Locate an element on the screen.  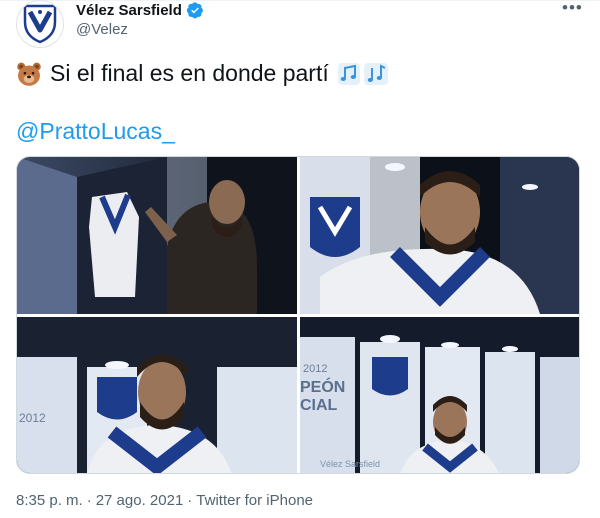
mention-link: @PrattoLucas_ is located at coordinates (95, 131).